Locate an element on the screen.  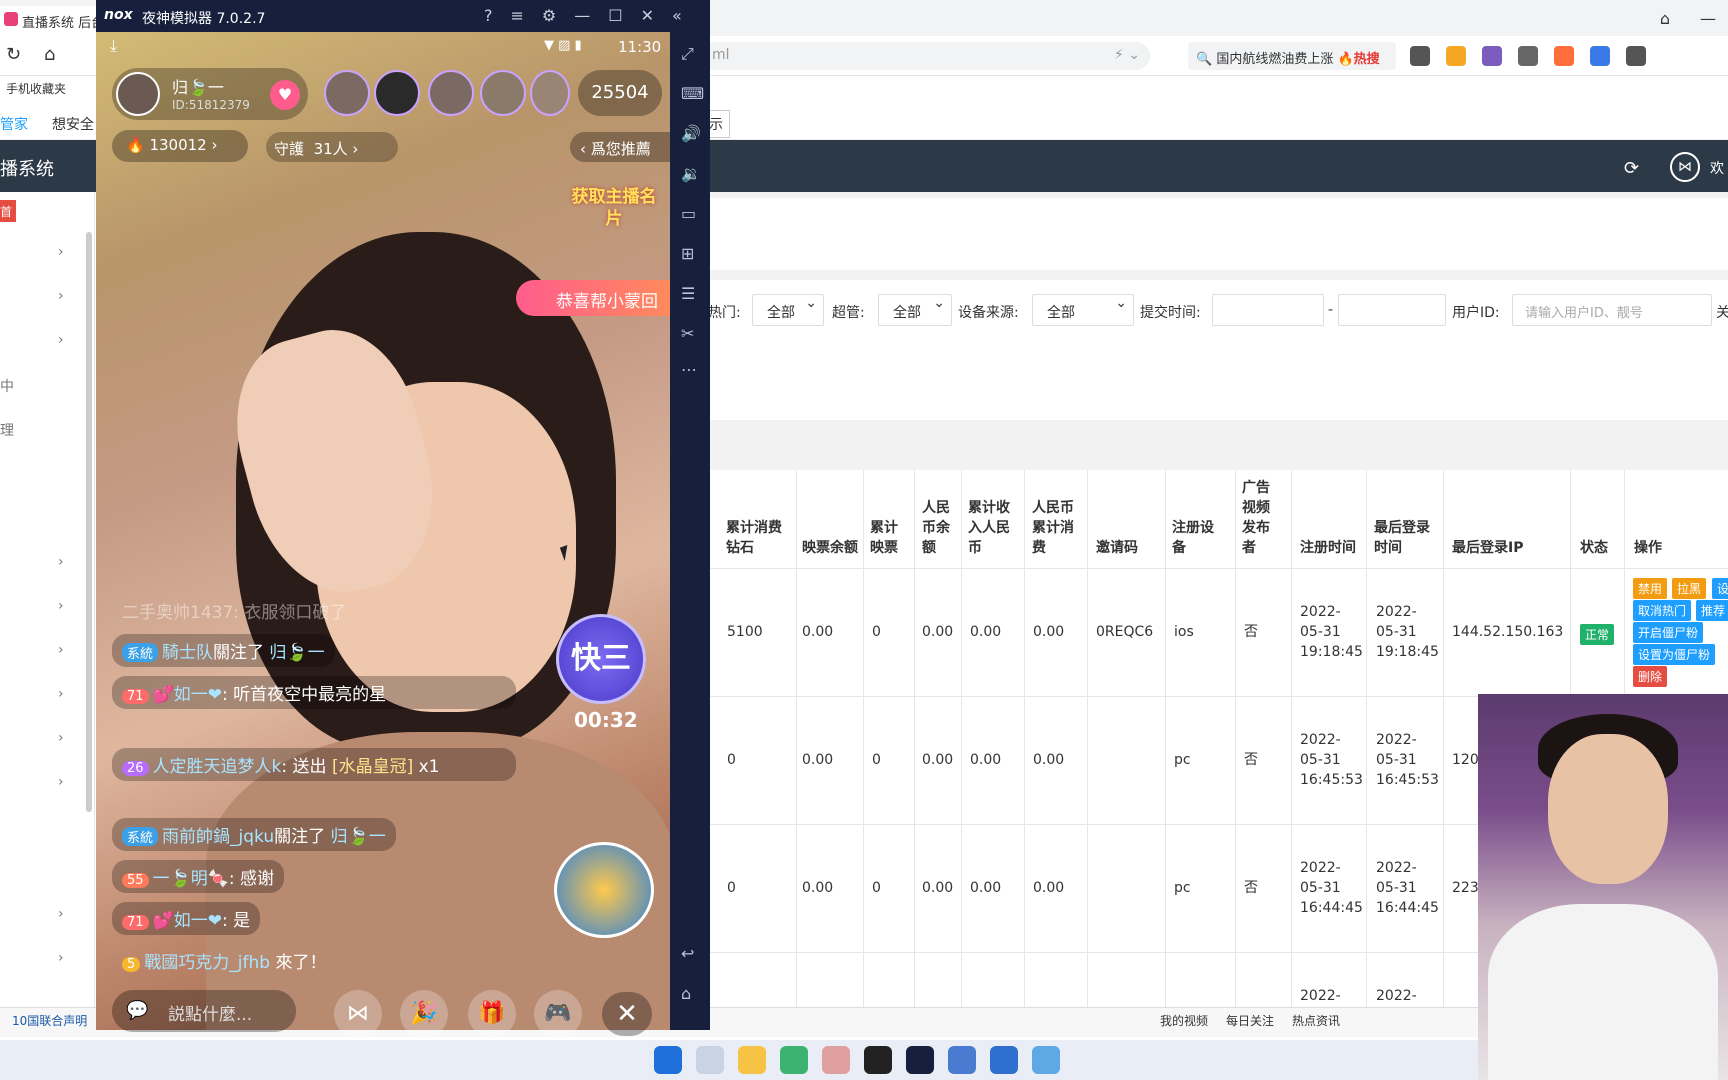
nav-link-steward: 管家 is located at coordinates (14, 124).